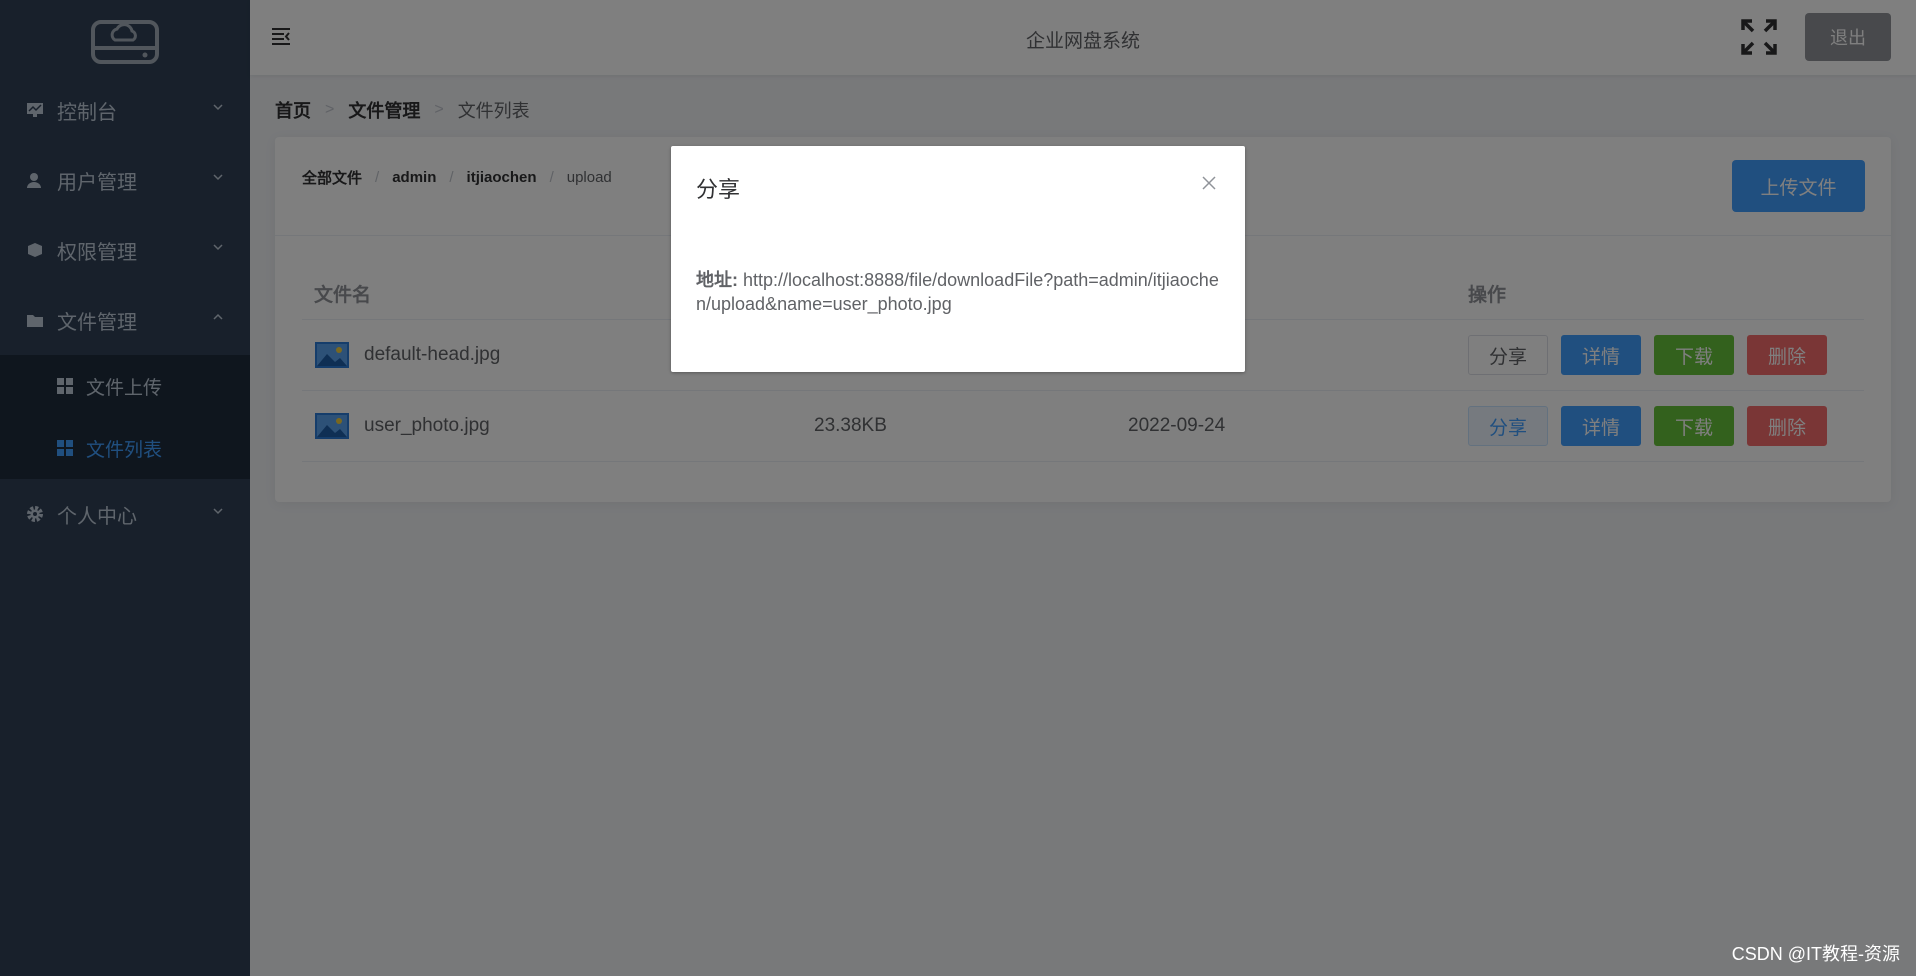 The height and width of the screenshot is (976, 1916). Describe the element at coordinates (718, 189) in the screenshot. I see `dialog-title: 分享` at that location.